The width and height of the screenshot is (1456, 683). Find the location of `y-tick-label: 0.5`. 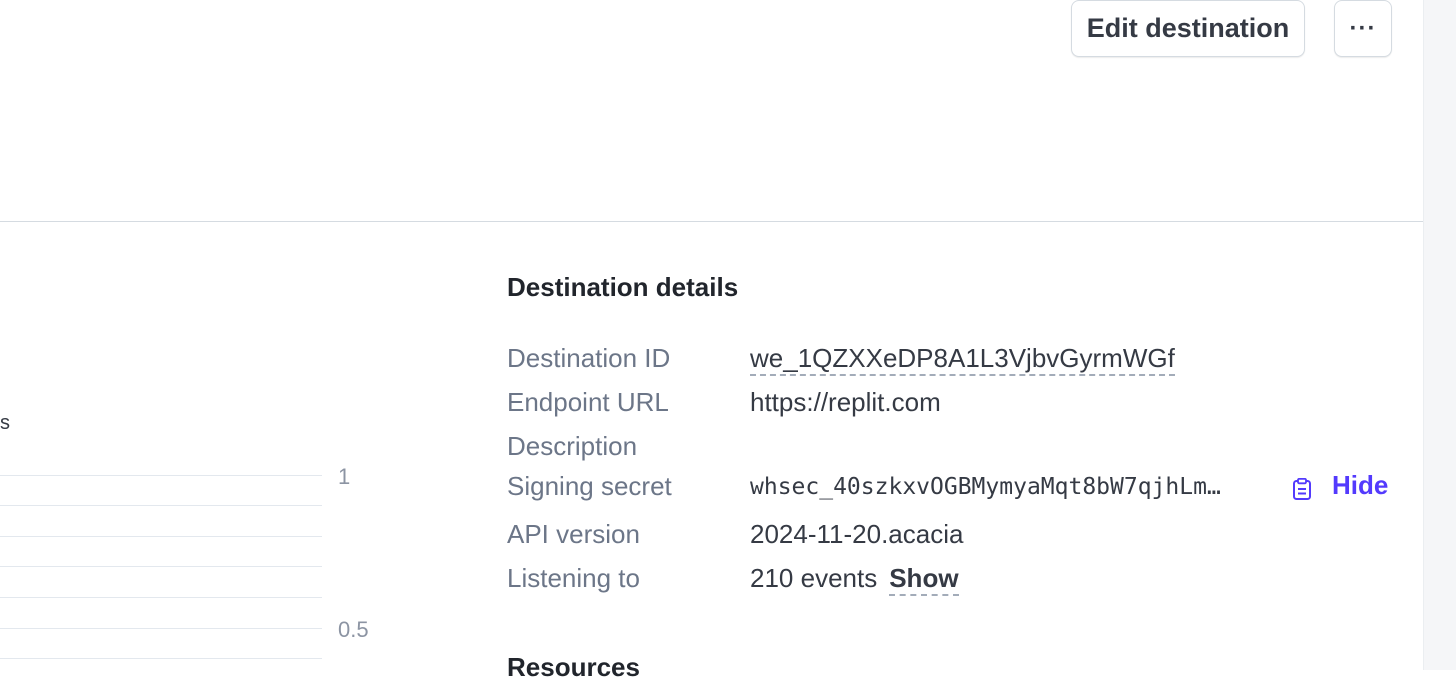

y-tick-label: 0.5 is located at coordinates (353, 629).